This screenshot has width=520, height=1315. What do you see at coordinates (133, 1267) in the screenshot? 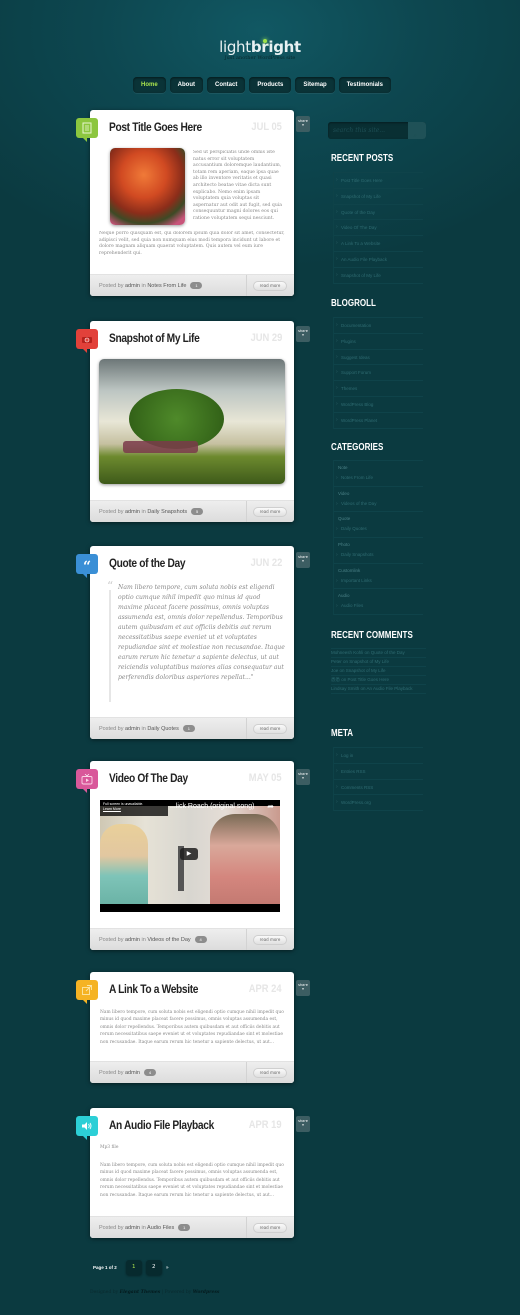
I see `page-button-1: 1` at bounding box center [133, 1267].